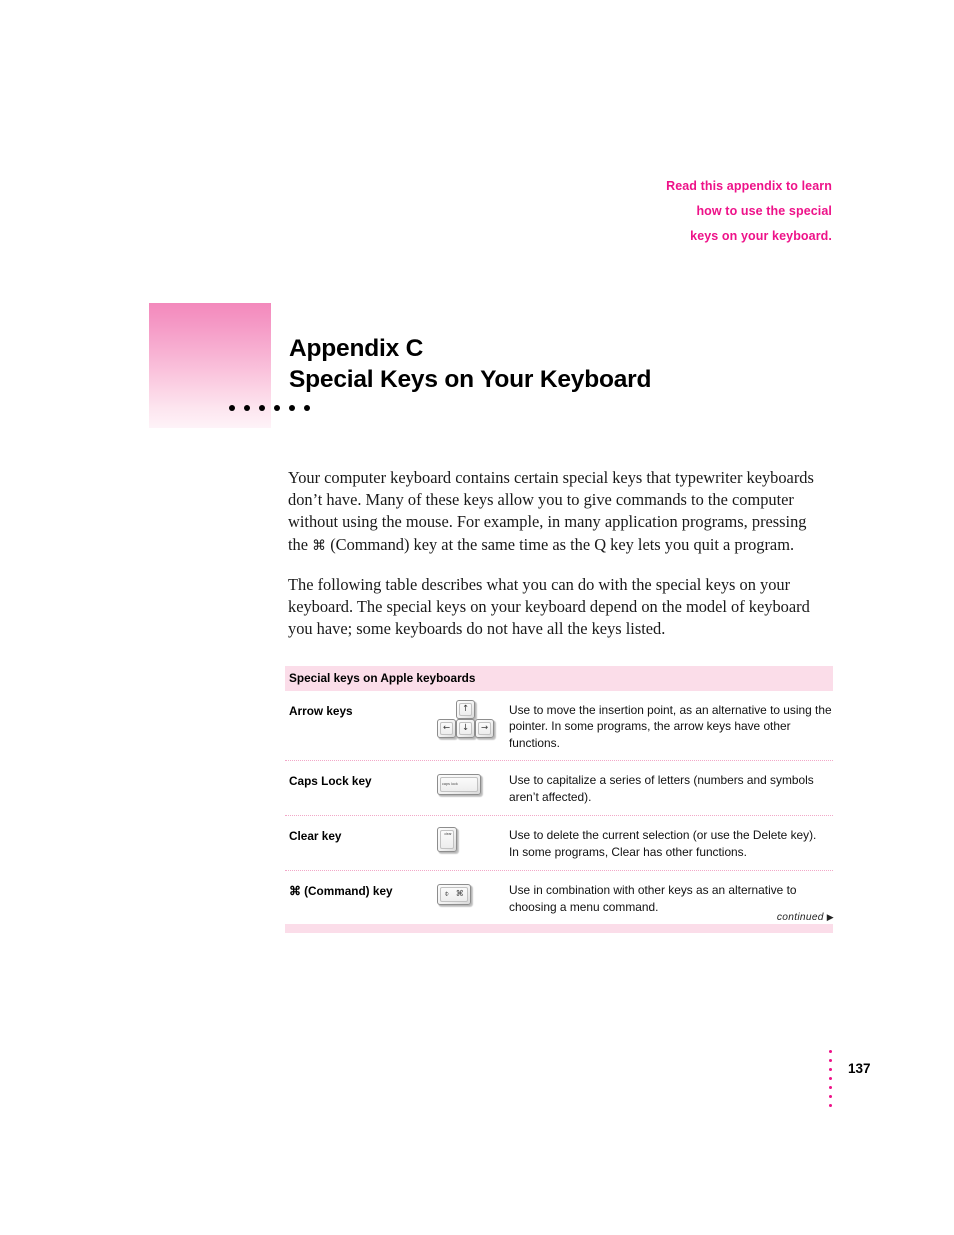  I want to click on command-glyph-icon: ⌘, so click(459, 894).